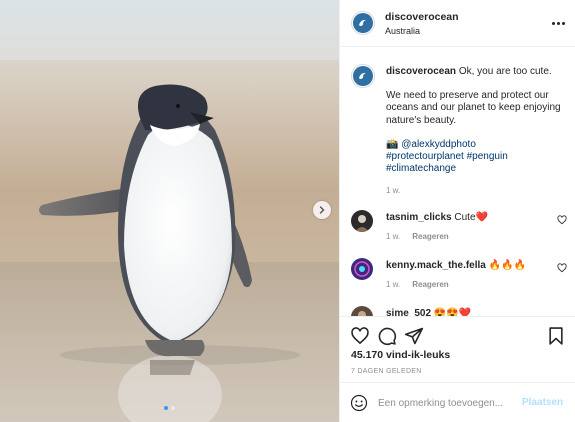 The image size is (575, 422). I want to click on comment-text: 😍😍❤️, so click(452, 312).